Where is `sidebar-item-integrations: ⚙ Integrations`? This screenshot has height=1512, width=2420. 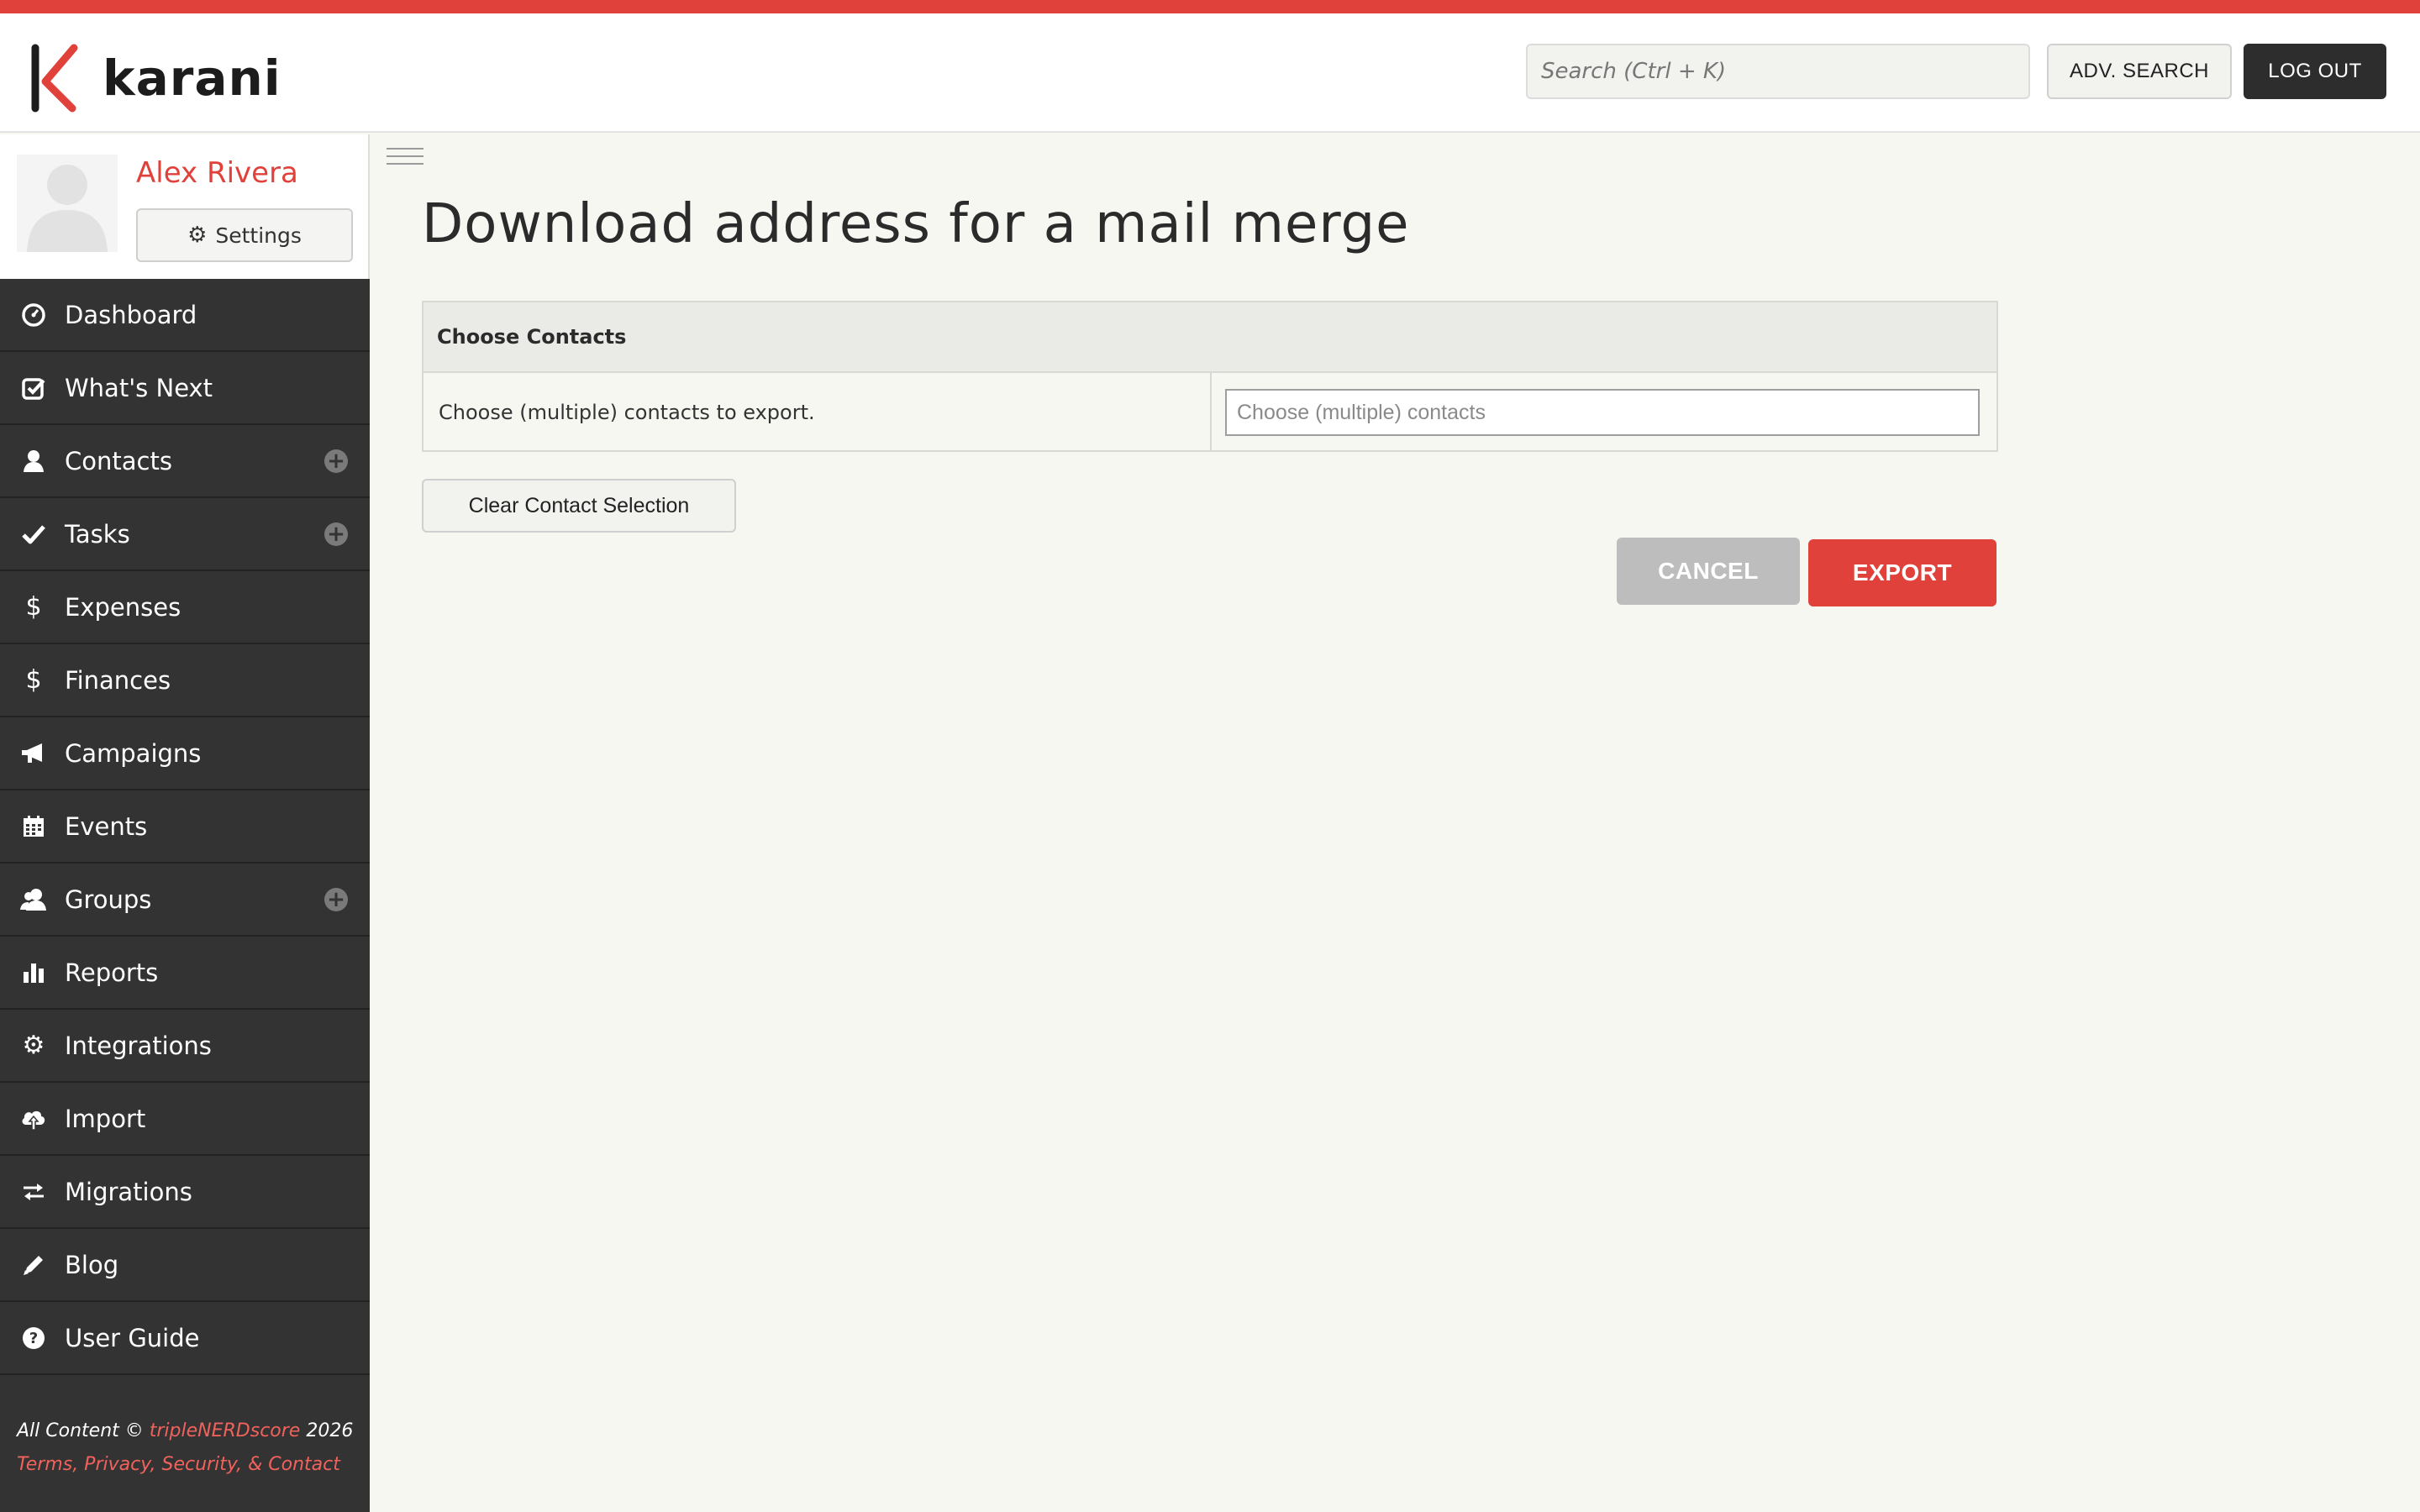
sidebar-item-integrations: ⚙ Integrations is located at coordinates (185, 1046).